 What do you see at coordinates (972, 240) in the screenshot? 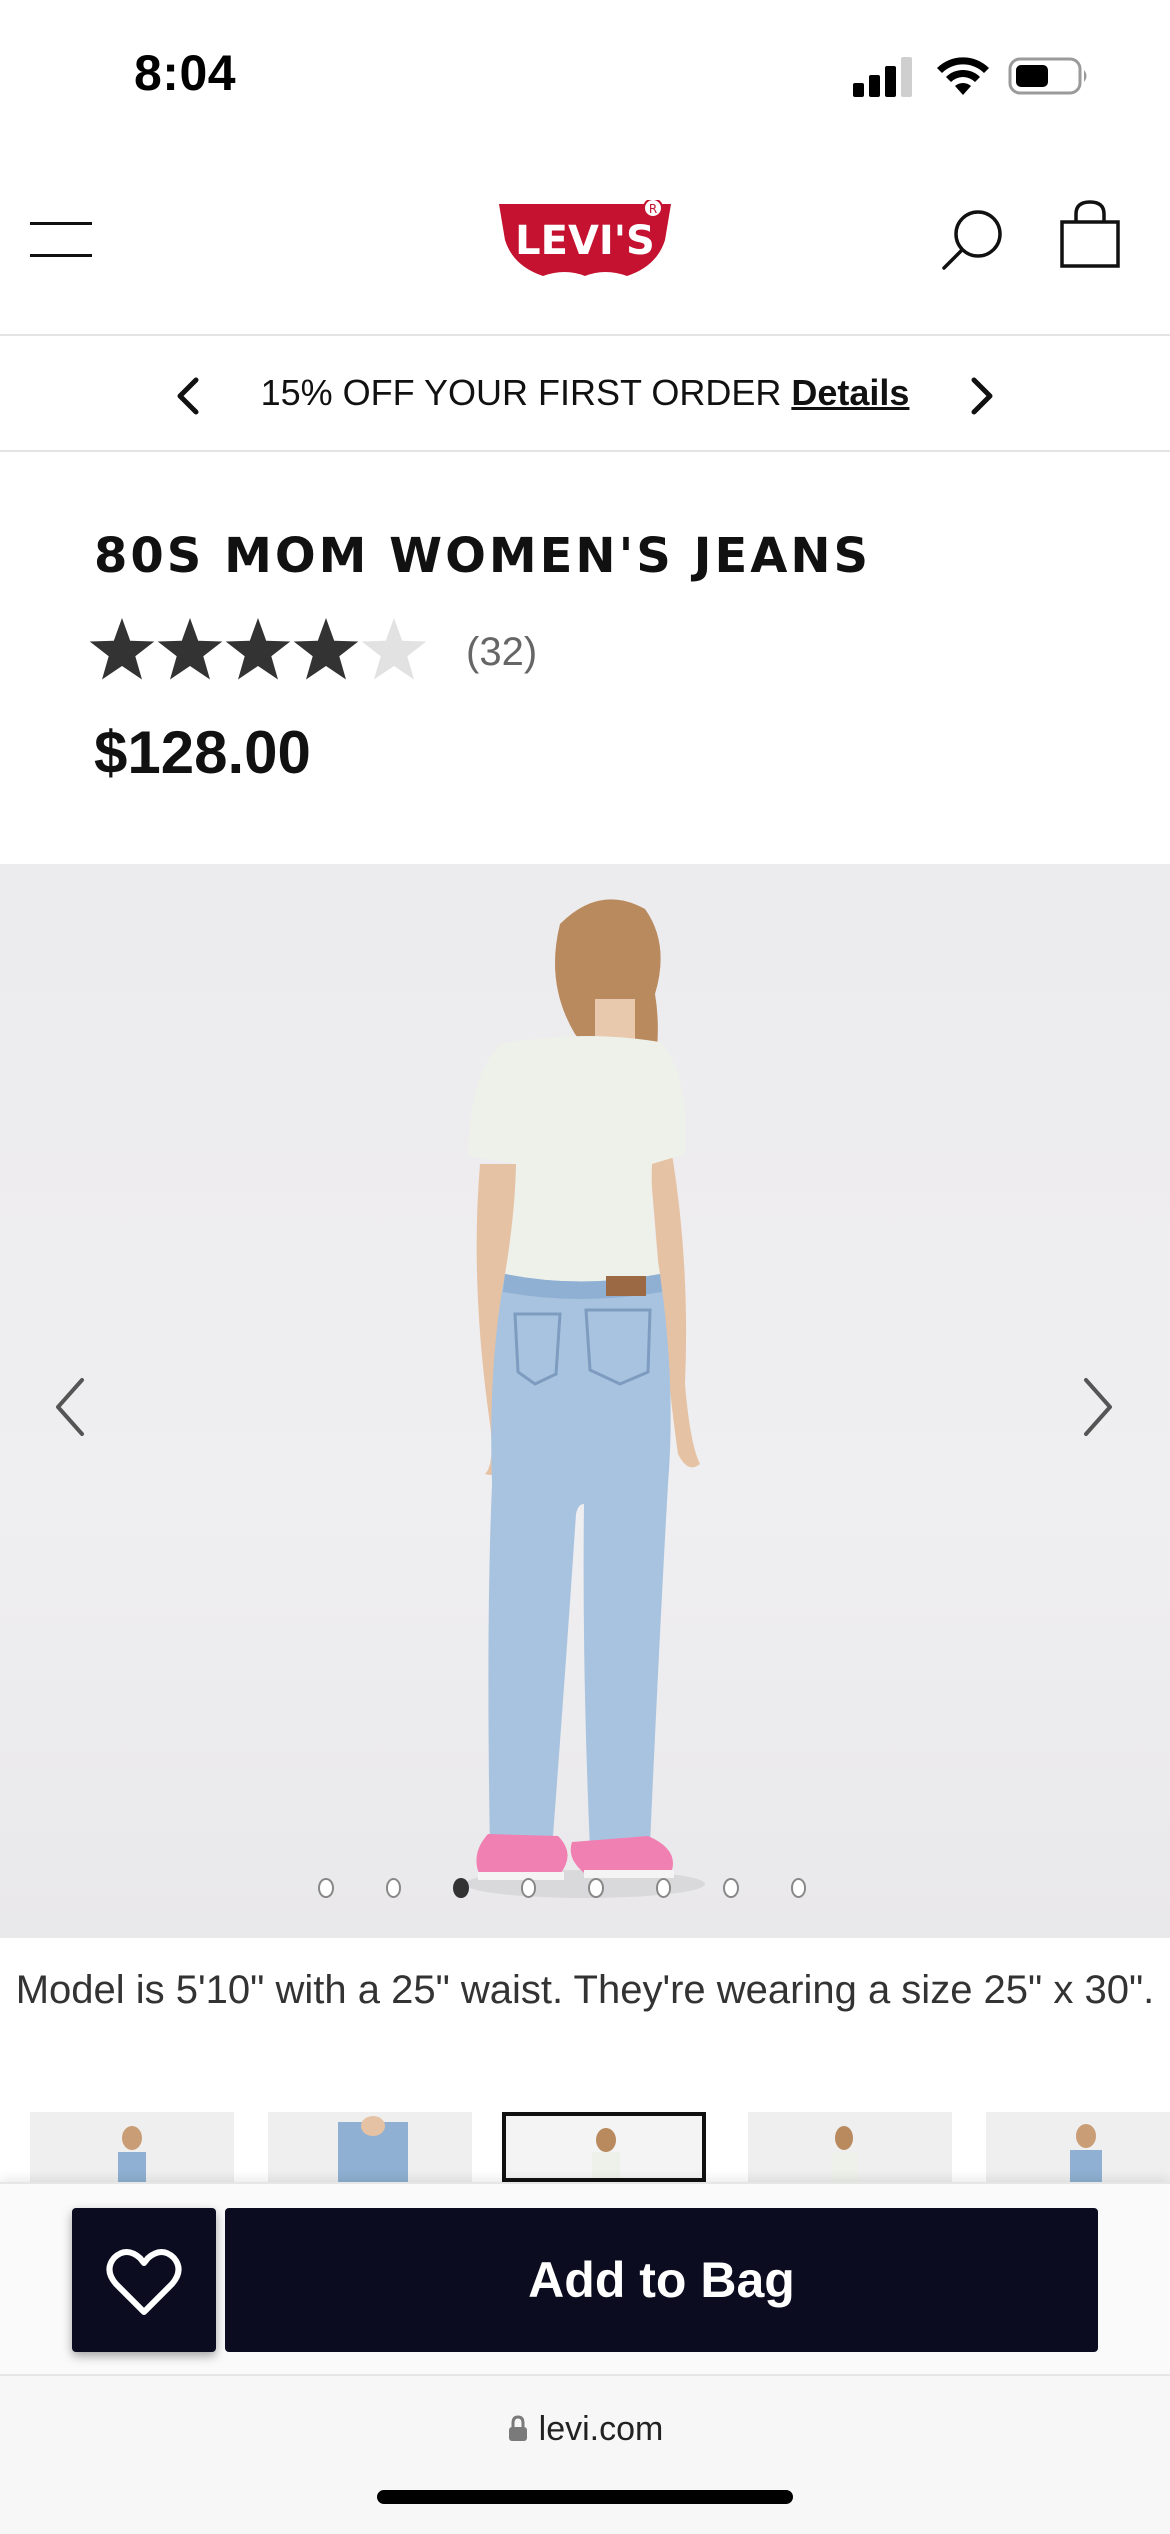
I see `search-icon` at bounding box center [972, 240].